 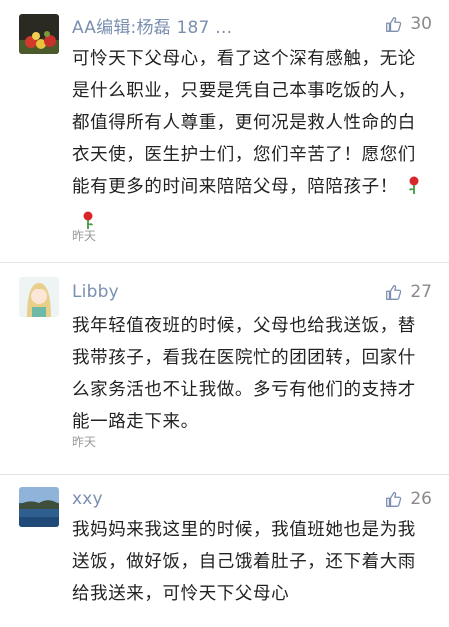 What do you see at coordinates (87, 499) in the screenshot?
I see `username: xxy` at bounding box center [87, 499].